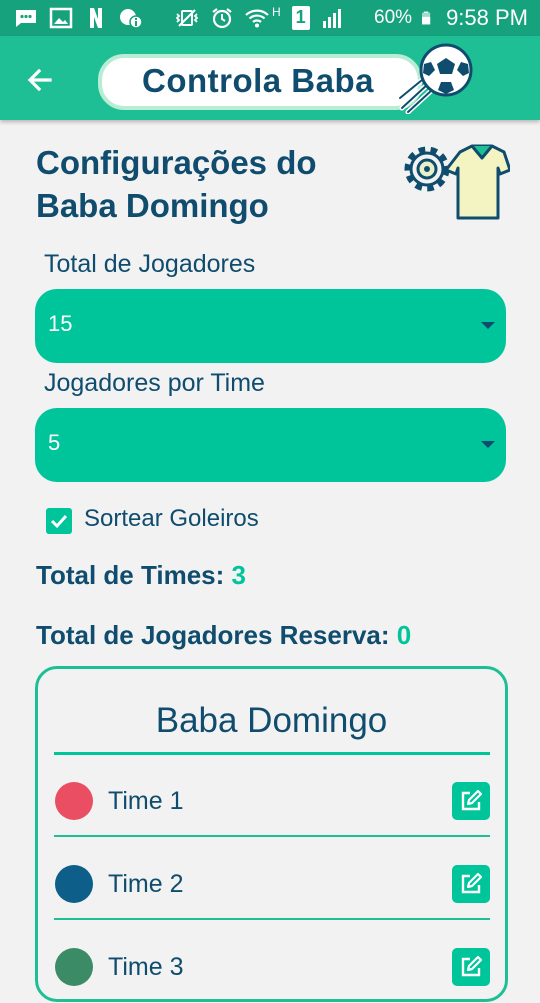 This screenshot has height=1003, width=540. Describe the element at coordinates (404, 635) in the screenshot. I see `reserve-players-value: 0` at that location.